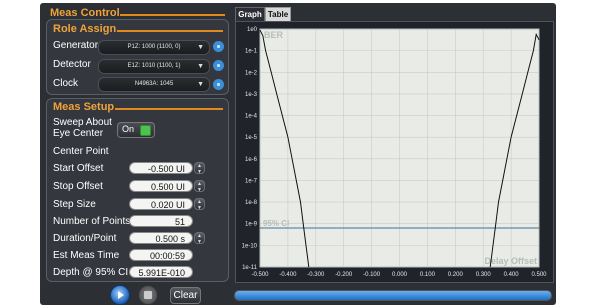 The image size is (600, 308). What do you see at coordinates (78, 133) in the screenshot?
I see `sweep-label-line2: Eye Center` at bounding box center [78, 133].